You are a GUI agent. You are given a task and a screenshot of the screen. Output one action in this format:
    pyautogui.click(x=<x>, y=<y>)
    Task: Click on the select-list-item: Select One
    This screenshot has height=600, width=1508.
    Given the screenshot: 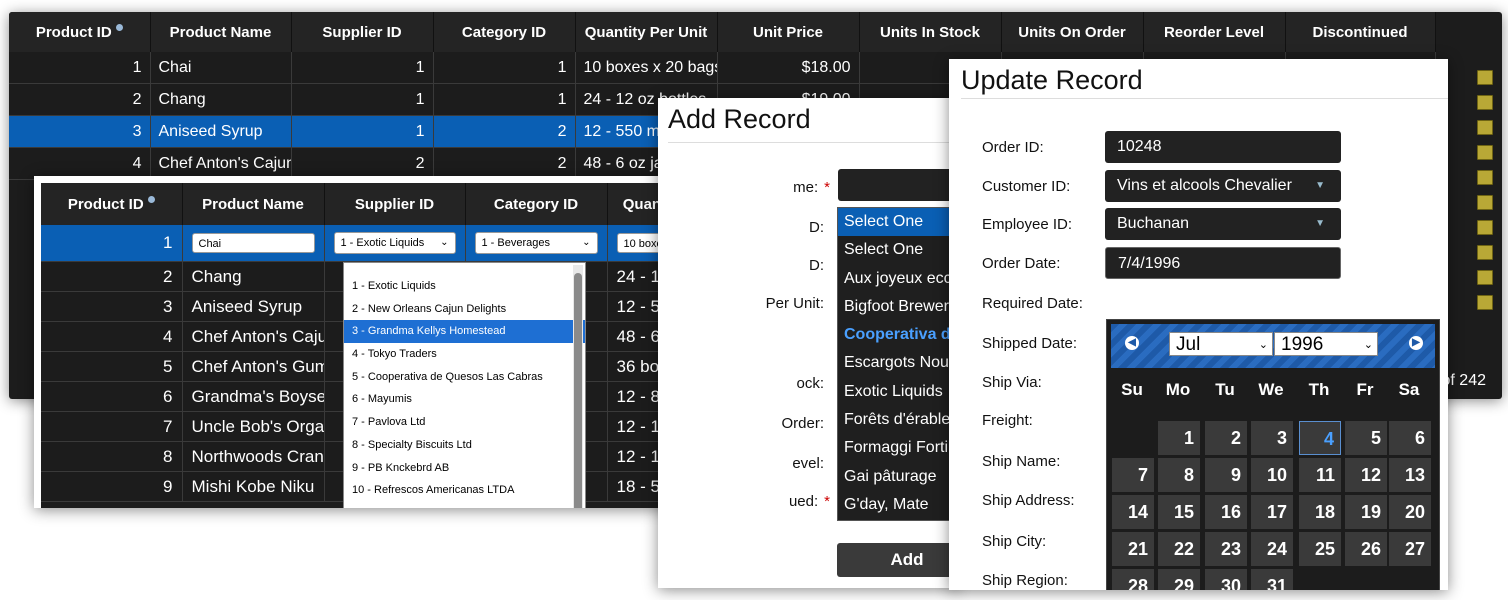 What is the action you would take?
    pyautogui.click(x=898, y=250)
    